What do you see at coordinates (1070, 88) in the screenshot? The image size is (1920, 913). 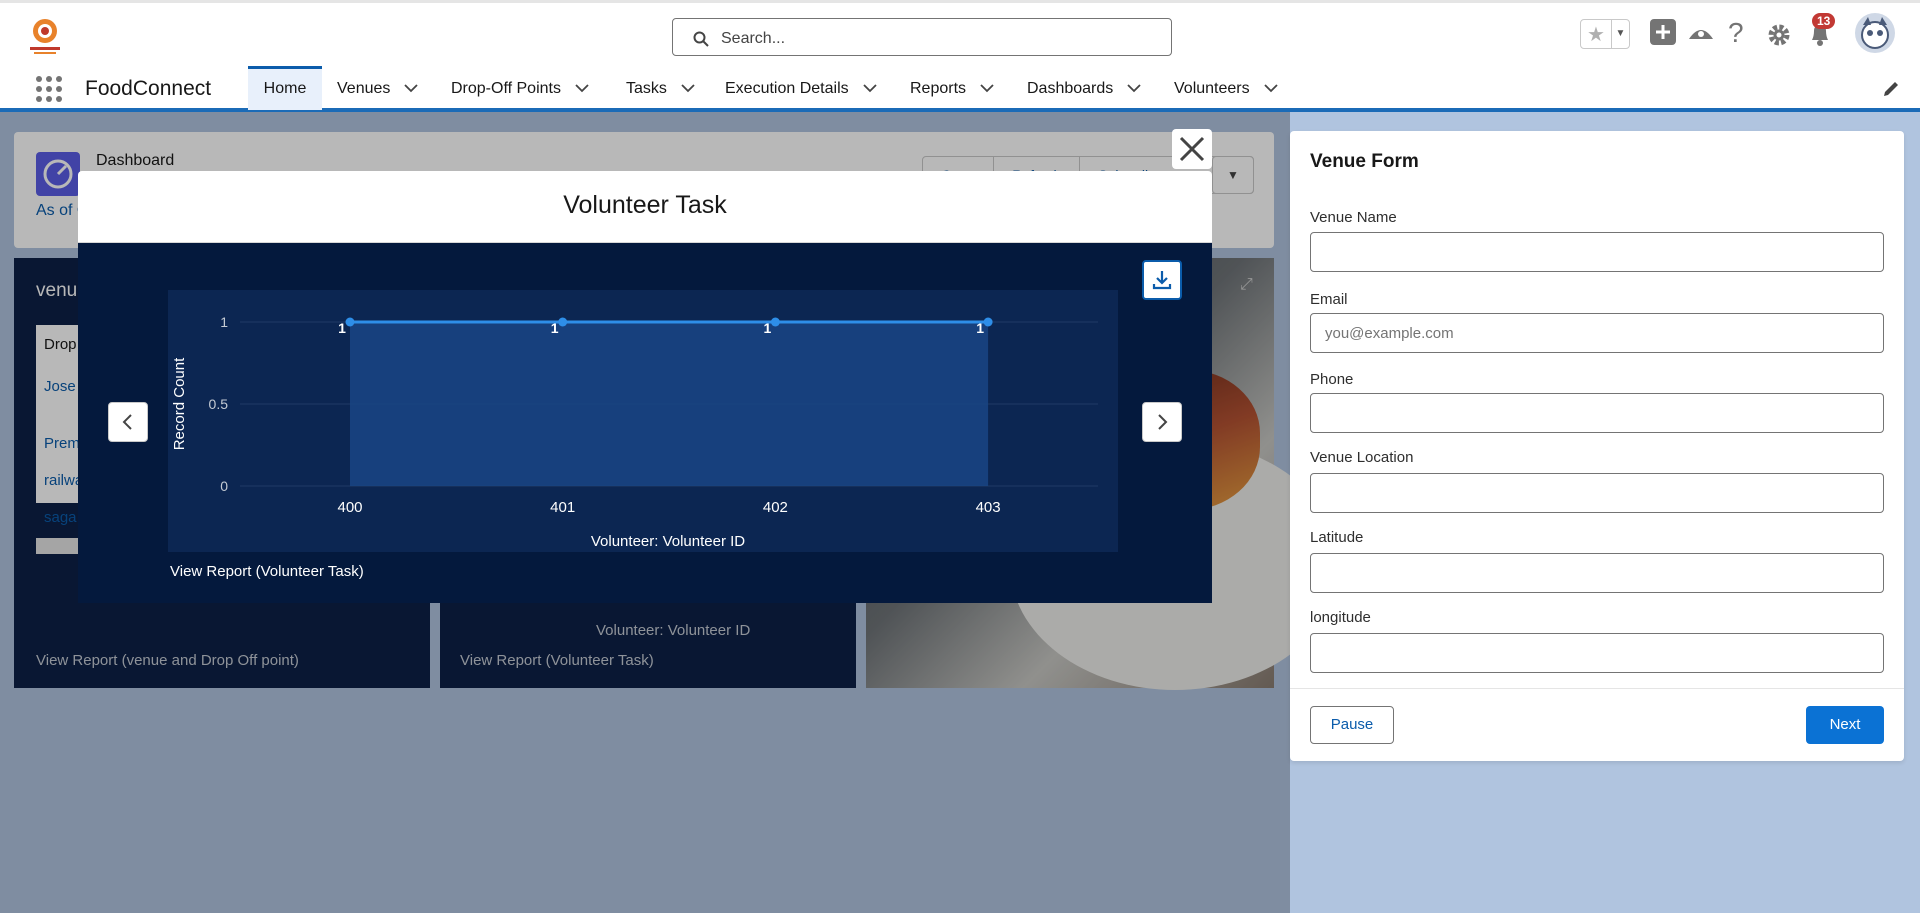 I see `tab-label: Dashboards` at bounding box center [1070, 88].